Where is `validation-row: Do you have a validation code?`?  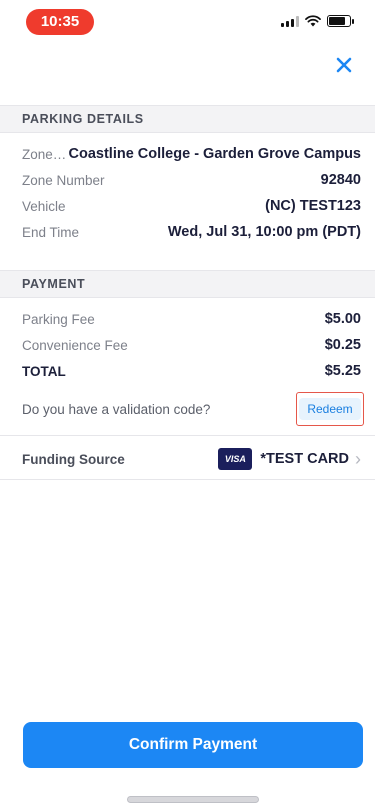
validation-row: Do you have a validation code? is located at coordinates (153, 409).